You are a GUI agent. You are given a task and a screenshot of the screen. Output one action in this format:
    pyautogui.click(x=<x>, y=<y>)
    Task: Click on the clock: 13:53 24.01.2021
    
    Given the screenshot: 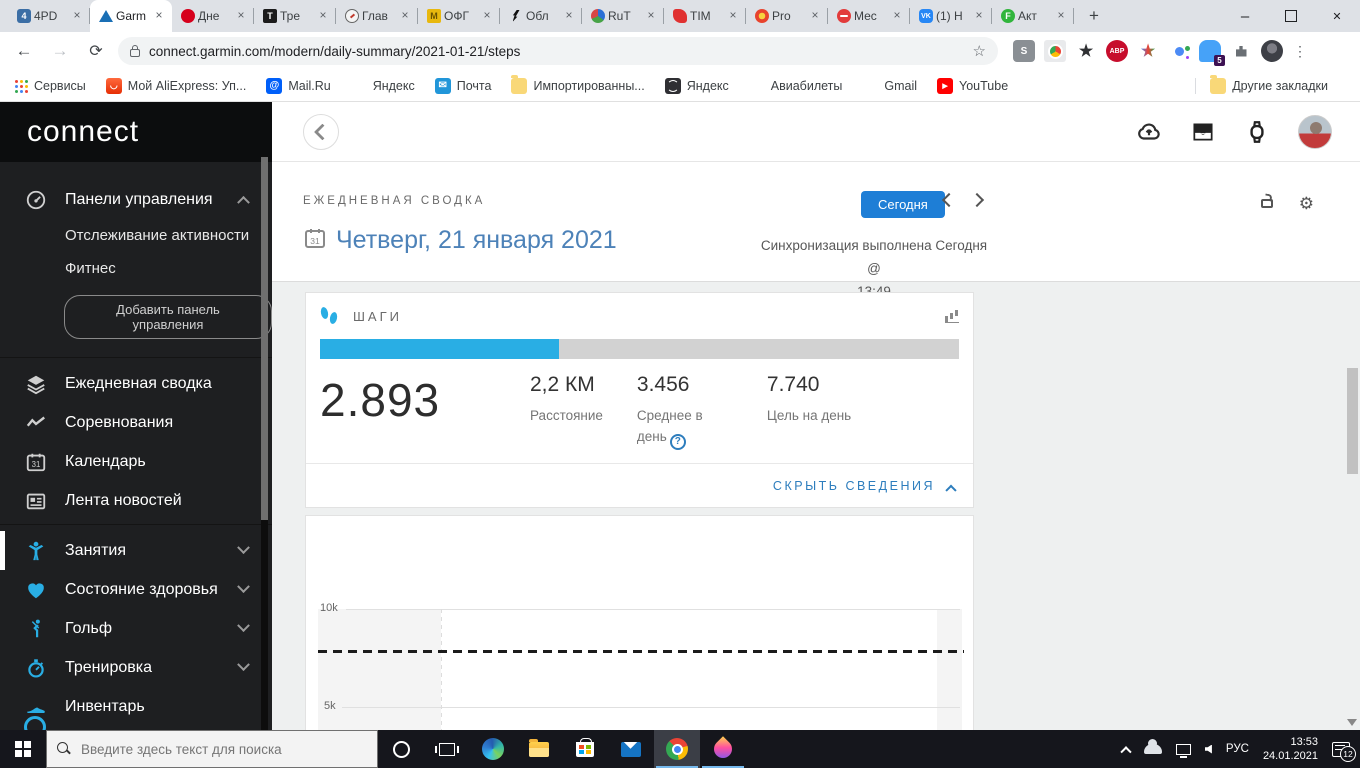 What is the action you would take?
    pyautogui.click(x=1290, y=749)
    